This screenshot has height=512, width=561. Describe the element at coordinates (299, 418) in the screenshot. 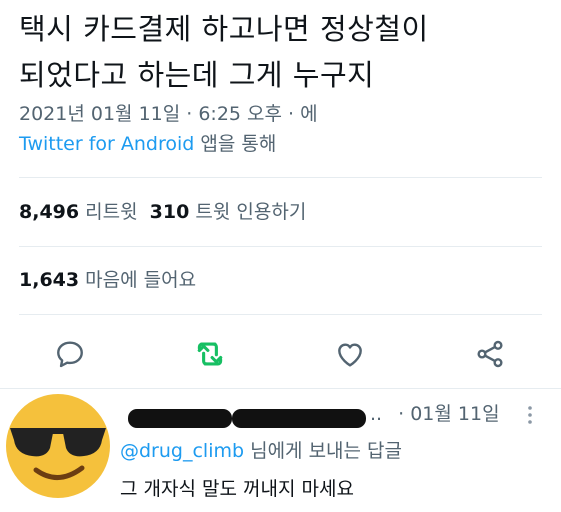

I see `redacted-username` at that location.